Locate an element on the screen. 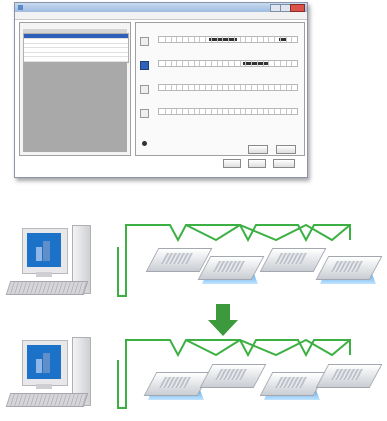  down-arrow-icon is located at coordinates (223, 320).